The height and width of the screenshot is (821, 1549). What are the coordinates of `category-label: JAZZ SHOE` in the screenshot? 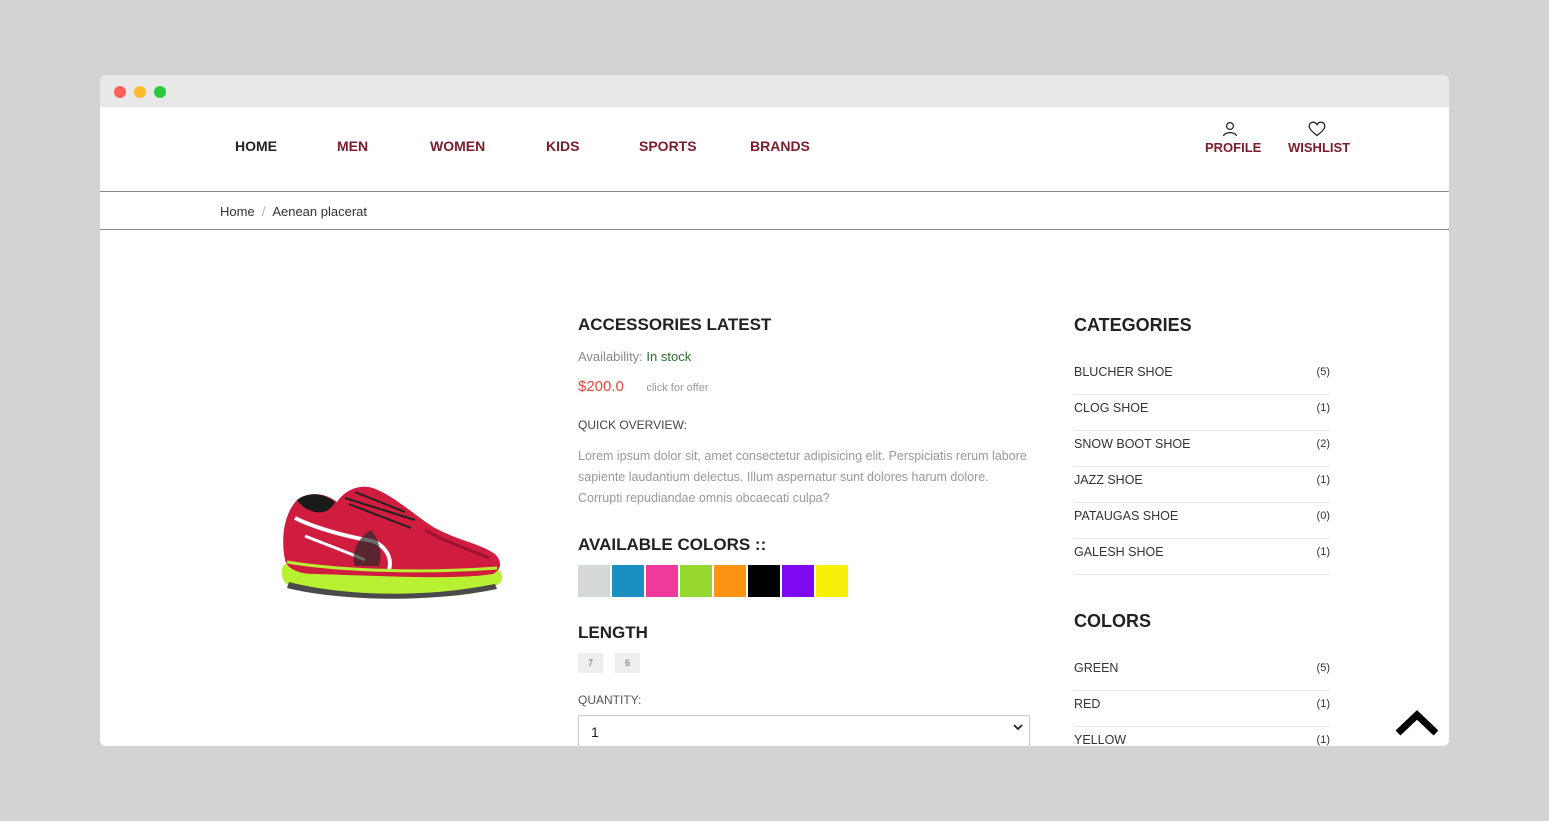 It's located at (1108, 480).